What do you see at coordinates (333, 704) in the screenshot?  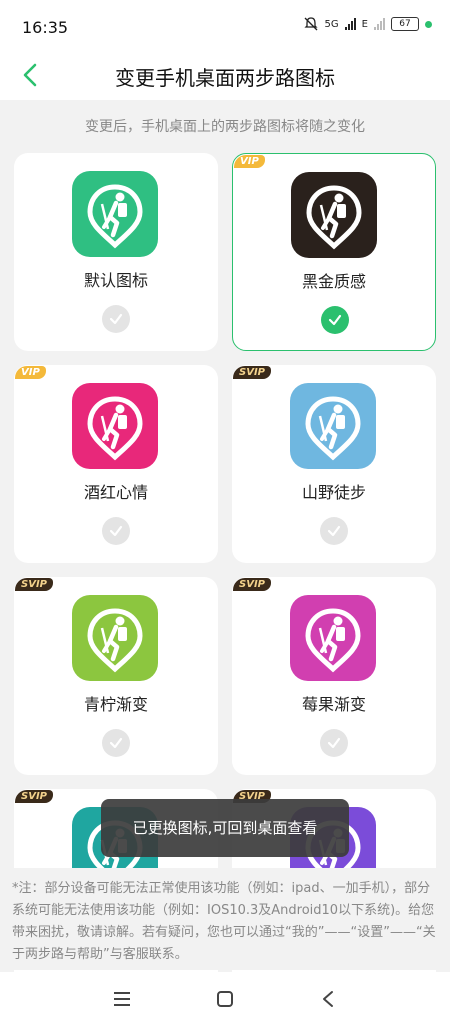 I see `icon-option-label: 莓果渐变` at bounding box center [333, 704].